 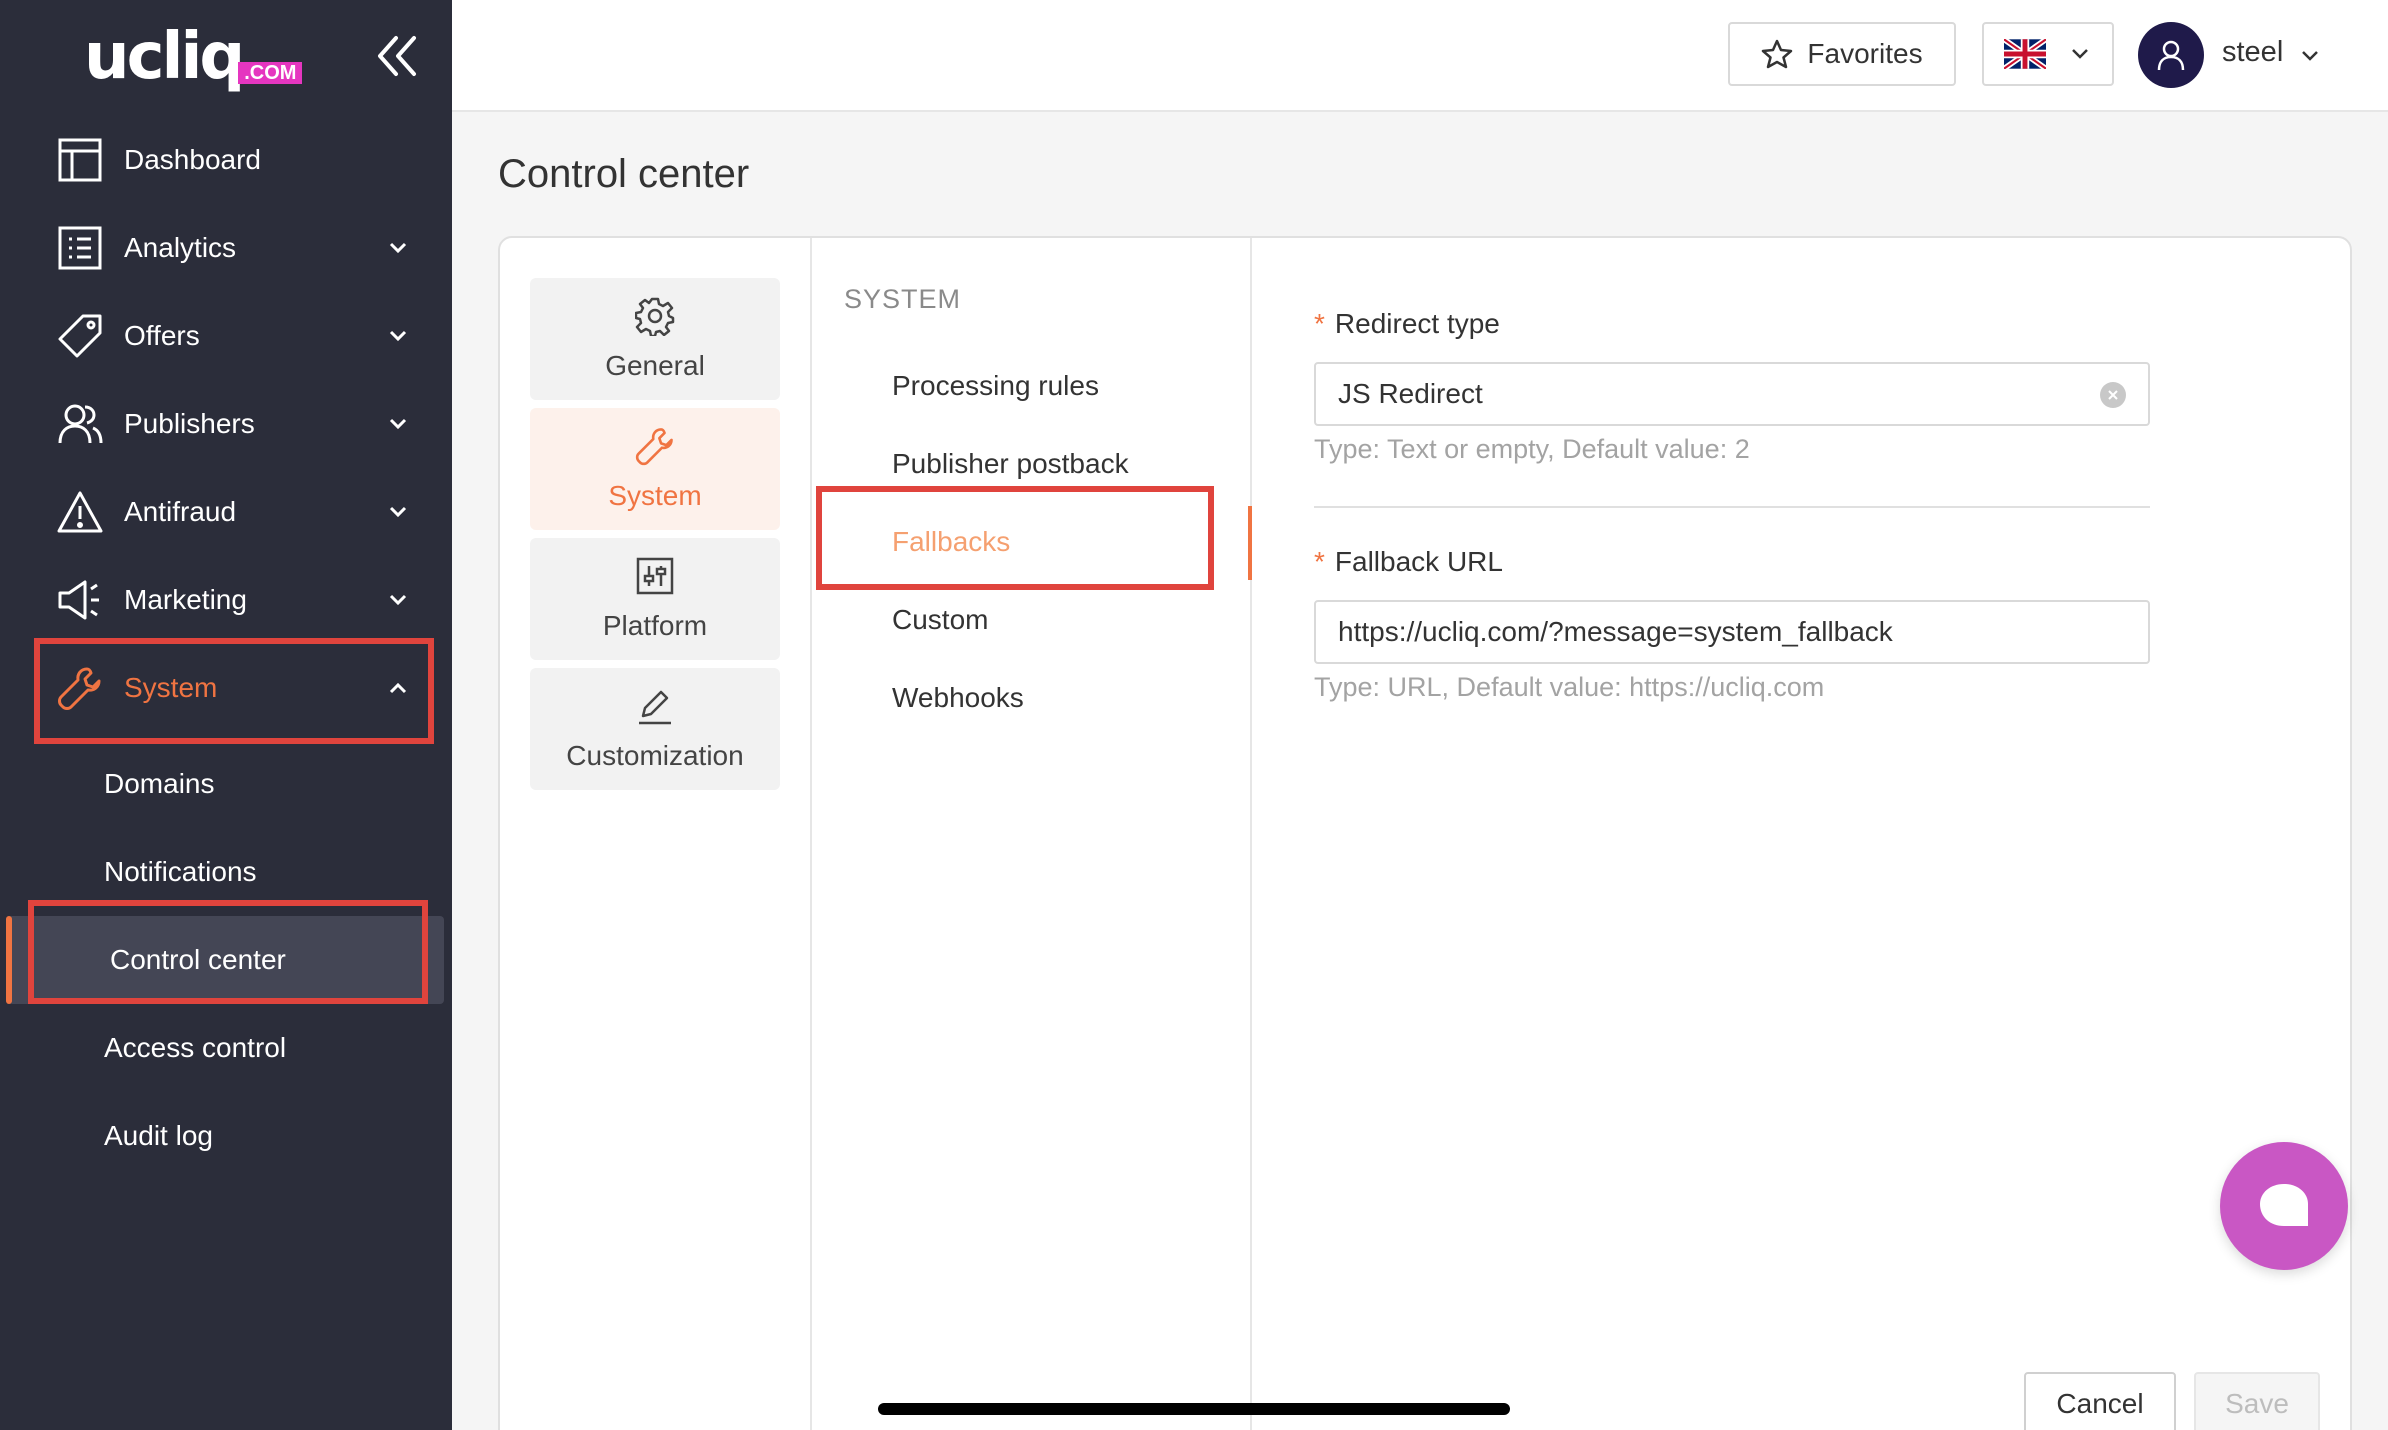 What do you see at coordinates (656, 834) in the screenshot?
I see `category-column: General System Platform Customization` at bounding box center [656, 834].